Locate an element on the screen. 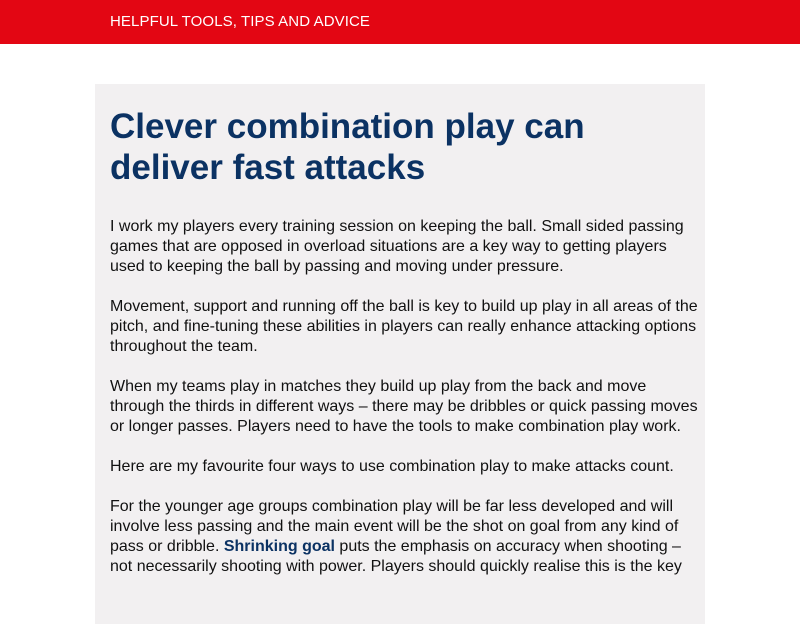 Image resolution: width=800 pixels, height=624 pixels. banner-text: HELPFUL TOOLS, TIPS AND ADVICE is located at coordinates (240, 21).